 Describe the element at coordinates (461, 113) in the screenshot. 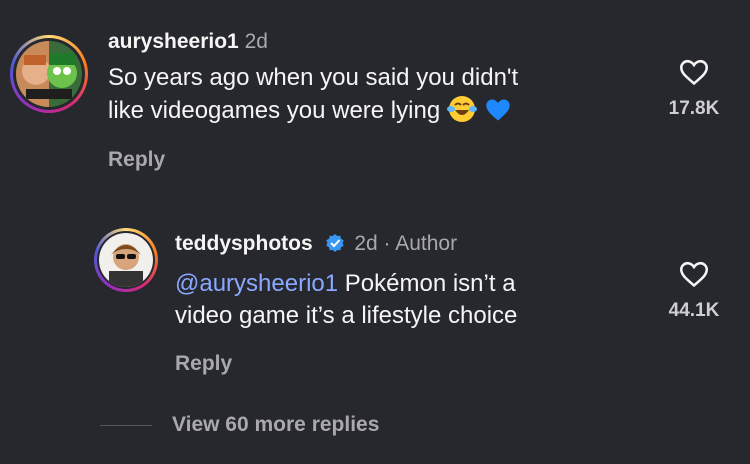

I see `tears-of-joy-emoji-icon` at that location.